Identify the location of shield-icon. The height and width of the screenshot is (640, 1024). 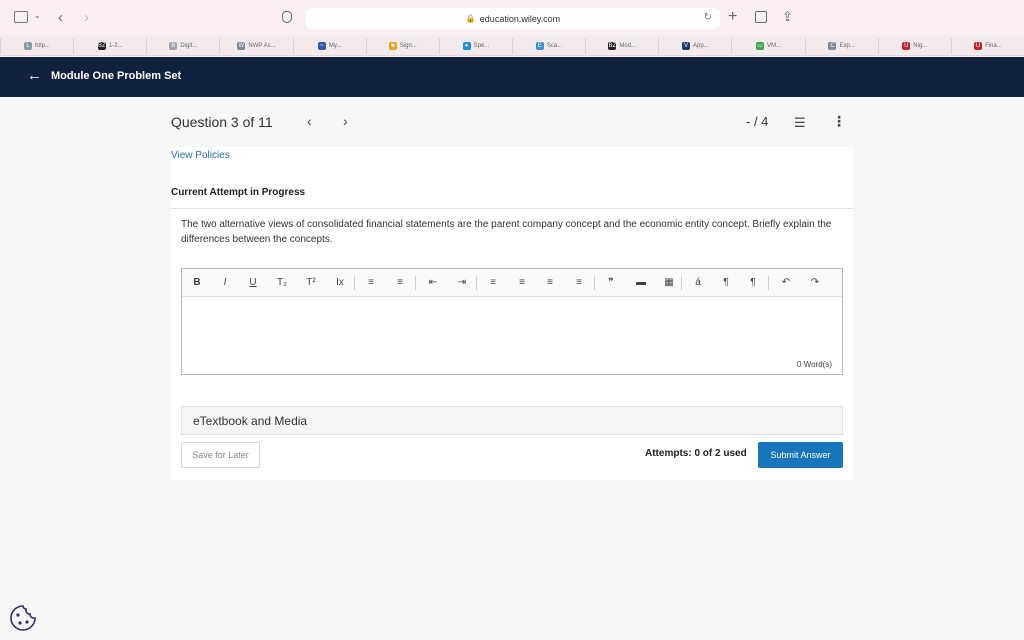
(287, 17).